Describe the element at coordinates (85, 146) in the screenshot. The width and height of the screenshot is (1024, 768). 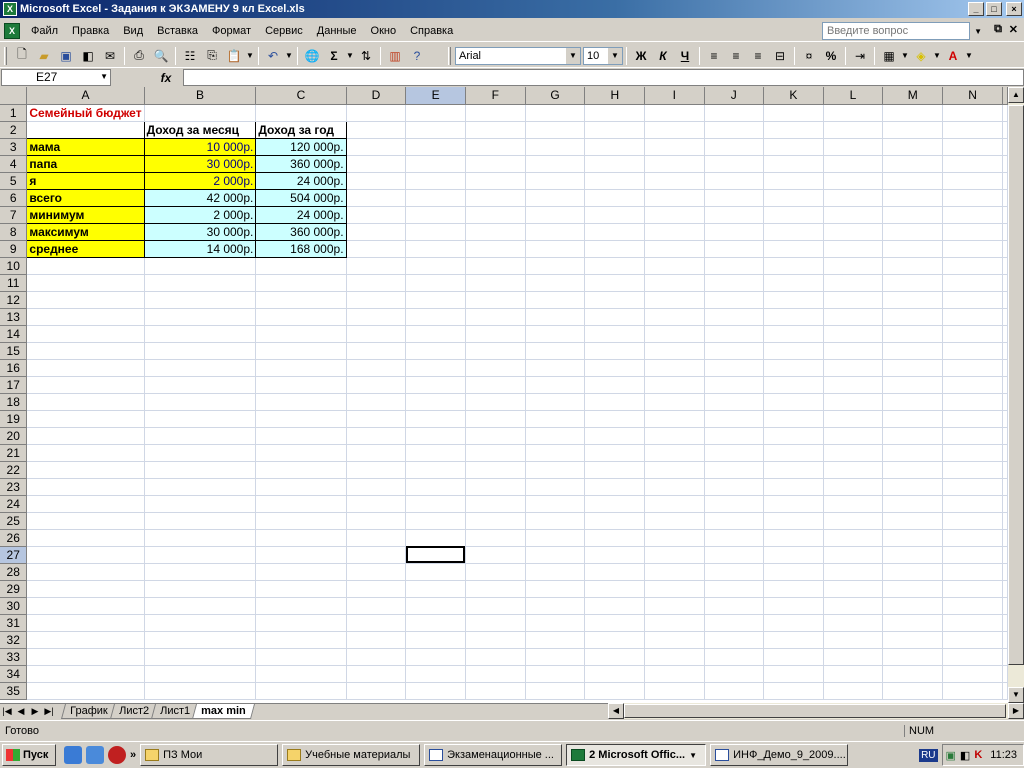
I see `row-label: мама` at that location.